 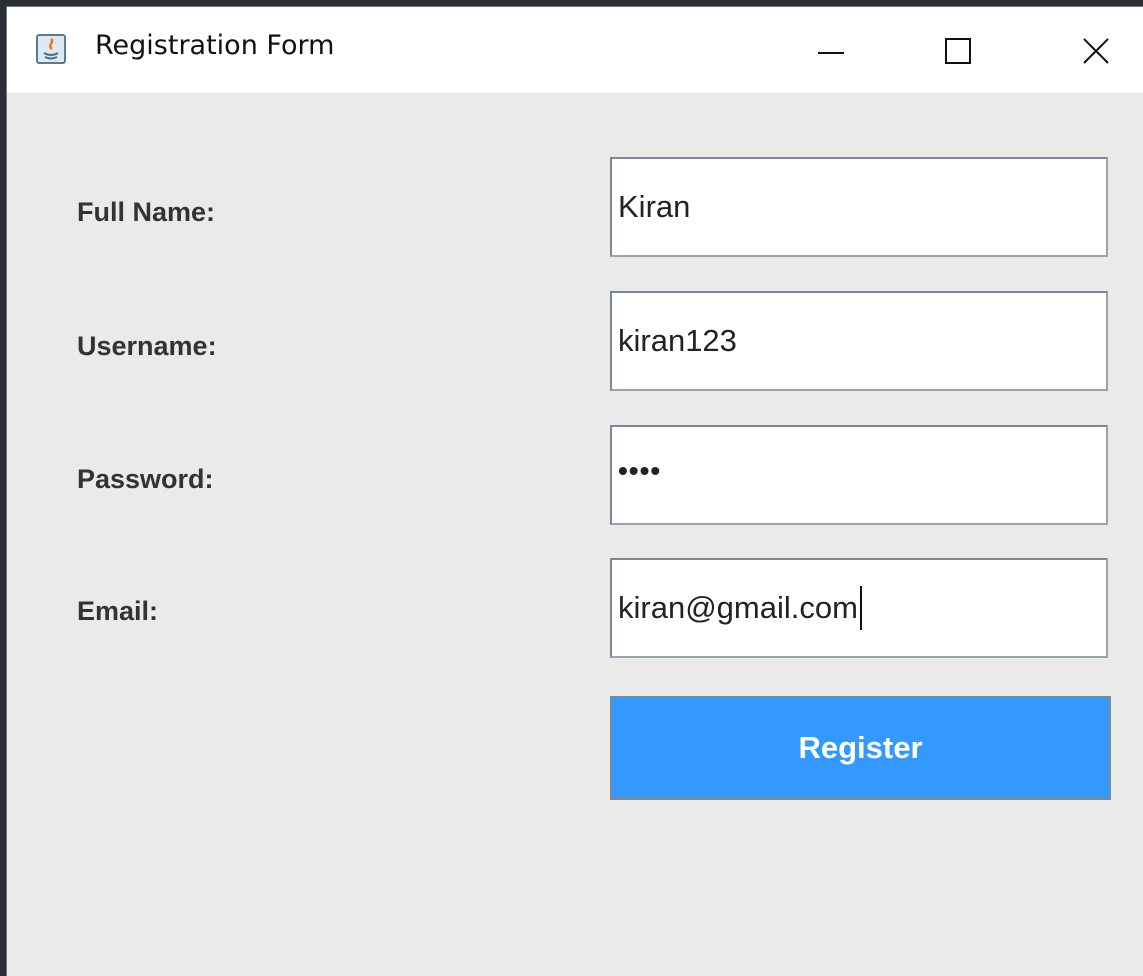 I want to click on password-label: Password:, so click(x=145, y=479).